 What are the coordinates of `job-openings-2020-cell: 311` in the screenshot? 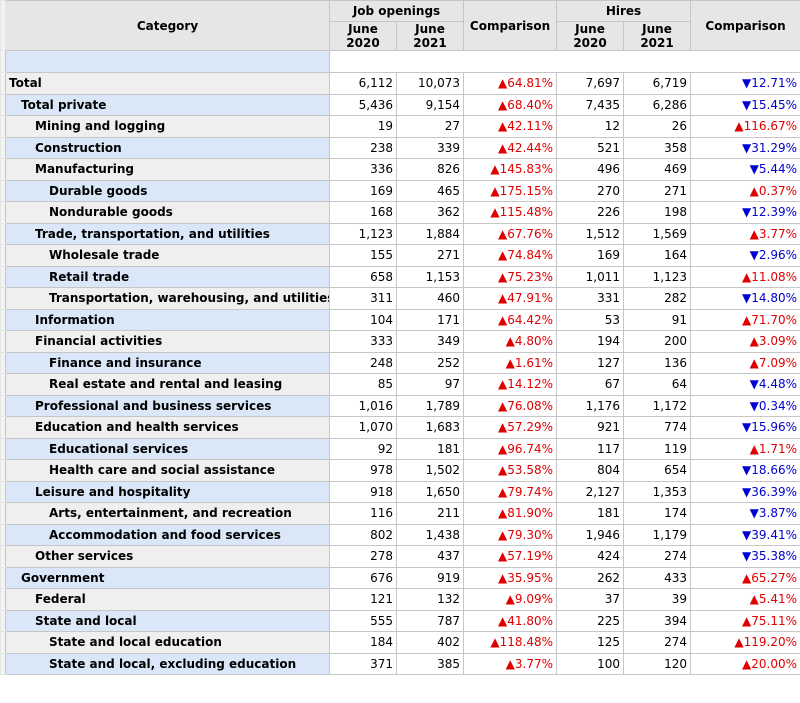 It's located at (363, 298).